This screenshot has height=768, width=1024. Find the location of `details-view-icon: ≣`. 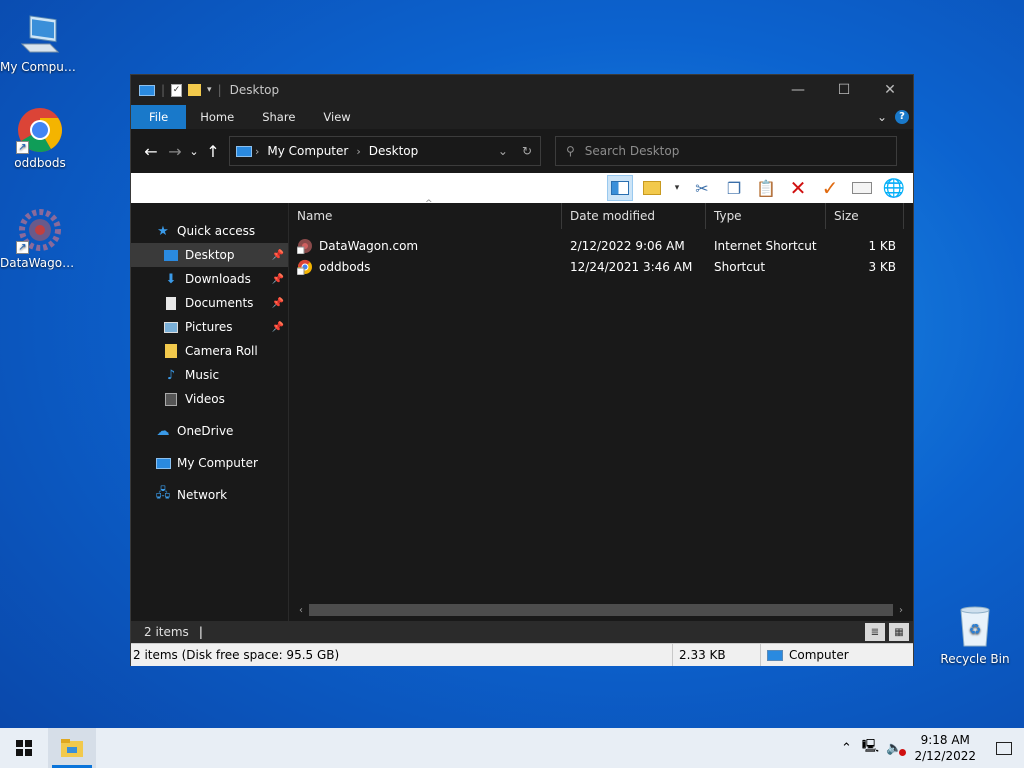

details-view-icon: ≣ is located at coordinates (875, 632).